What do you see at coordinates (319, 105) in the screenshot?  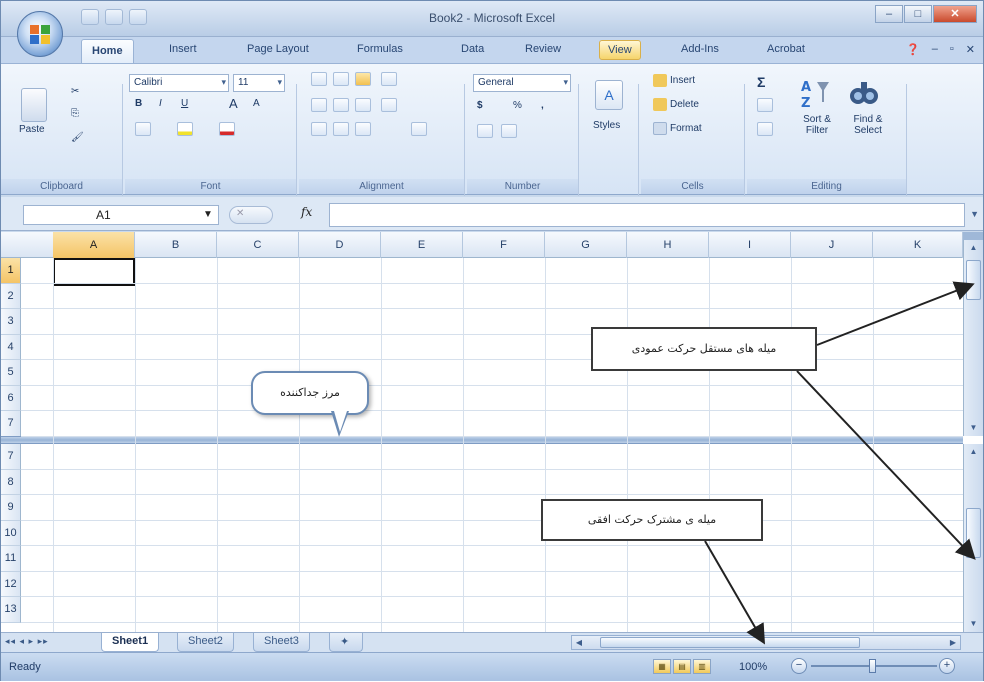 I see `align-left-icon` at bounding box center [319, 105].